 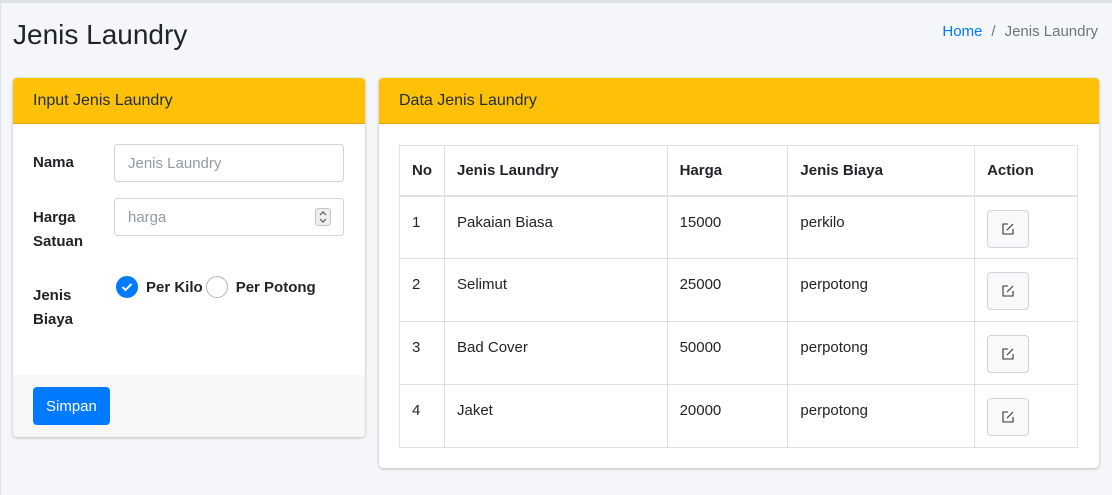 I want to click on column-header-harga: Harga, so click(x=727, y=171).